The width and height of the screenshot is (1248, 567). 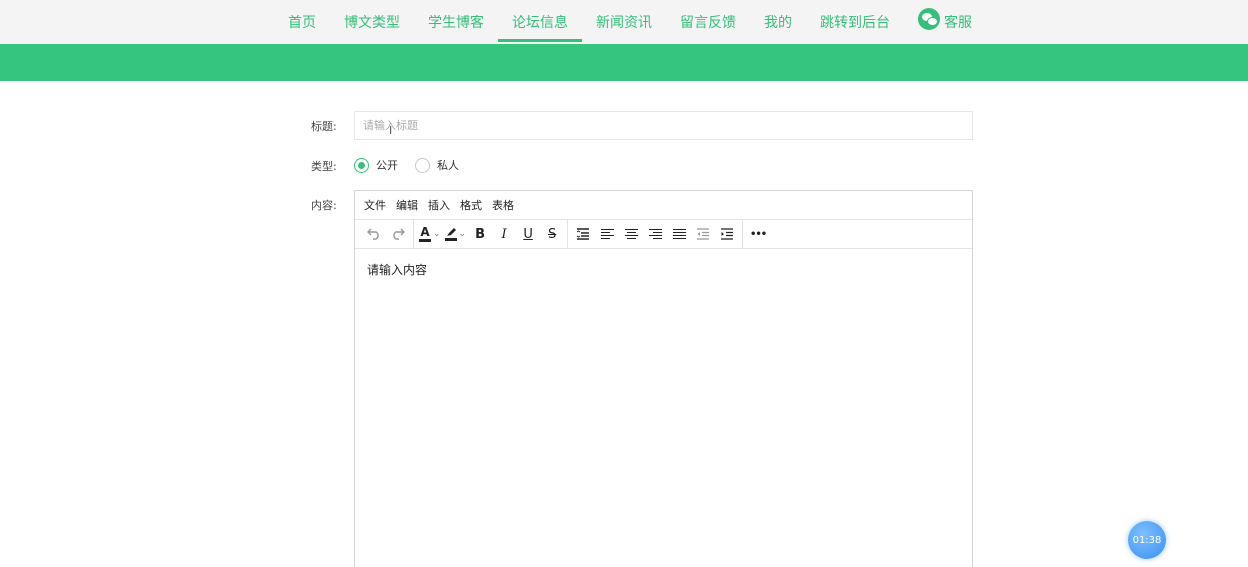 What do you see at coordinates (631, 234) in the screenshot?
I see `align-center-icon` at bounding box center [631, 234].